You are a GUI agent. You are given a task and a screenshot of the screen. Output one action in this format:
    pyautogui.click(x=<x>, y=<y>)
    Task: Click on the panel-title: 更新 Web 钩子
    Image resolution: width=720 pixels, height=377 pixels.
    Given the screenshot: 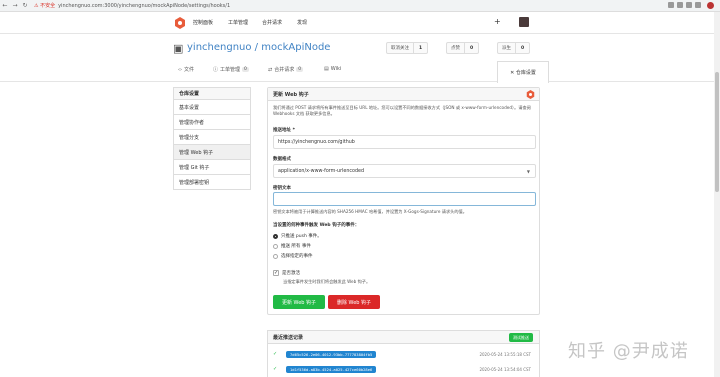 What is the action you would take?
    pyautogui.click(x=403, y=94)
    